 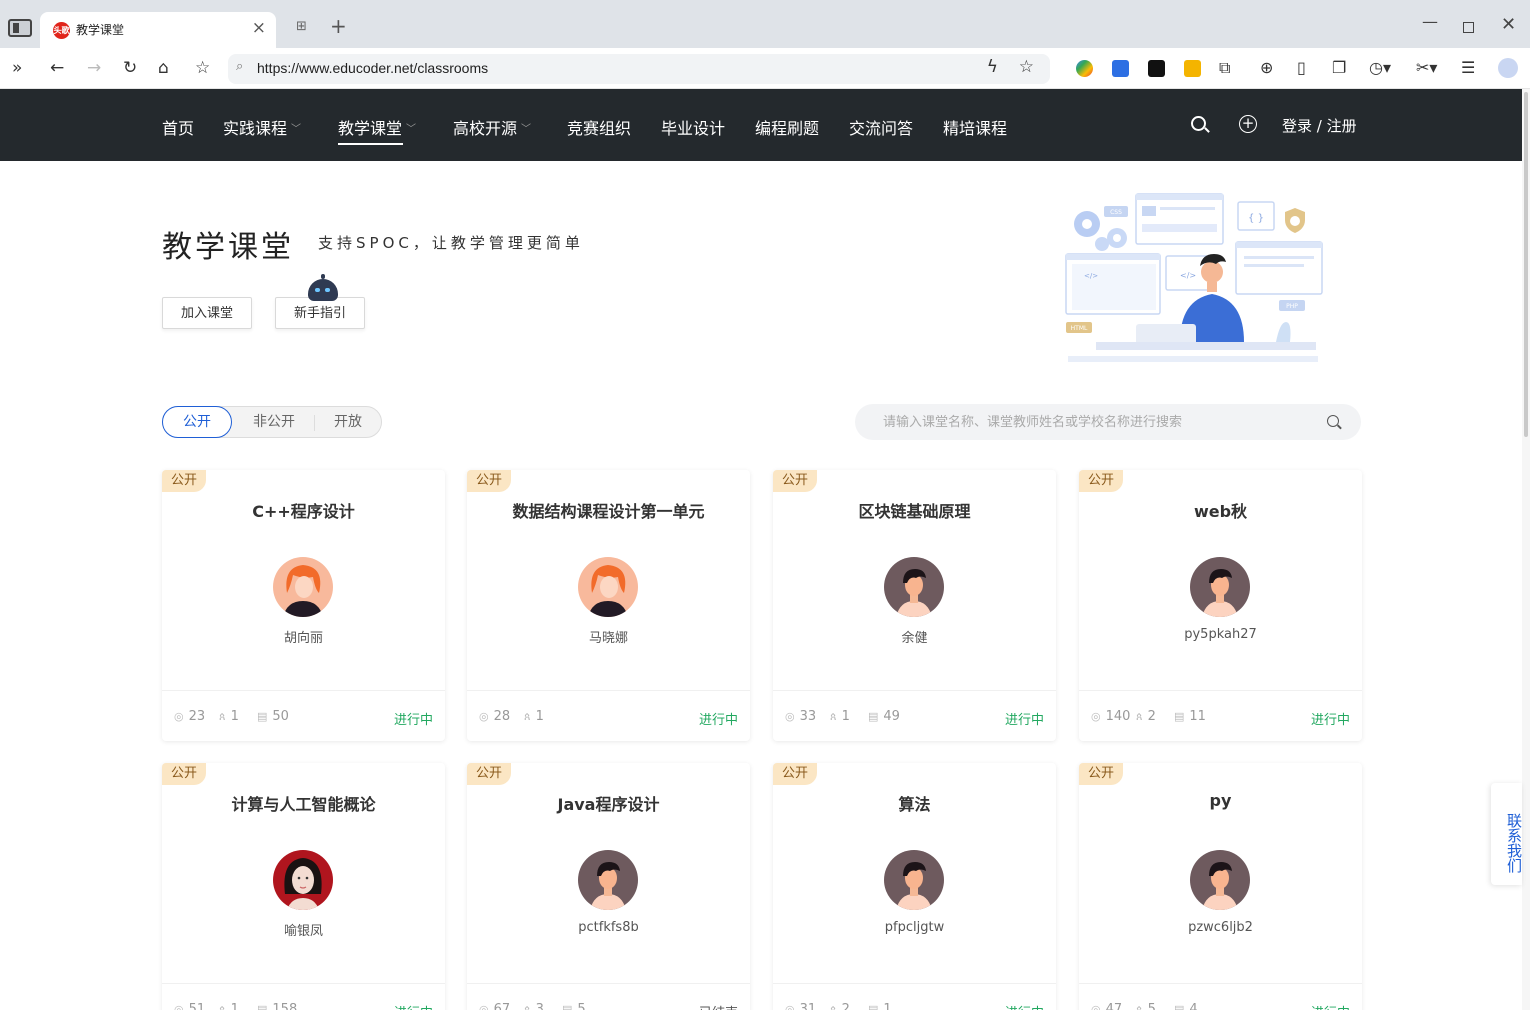 What do you see at coordinates (163, 68) in the screenshot?
I see `home-icon: ⌂` at bounding box center [163, 68].